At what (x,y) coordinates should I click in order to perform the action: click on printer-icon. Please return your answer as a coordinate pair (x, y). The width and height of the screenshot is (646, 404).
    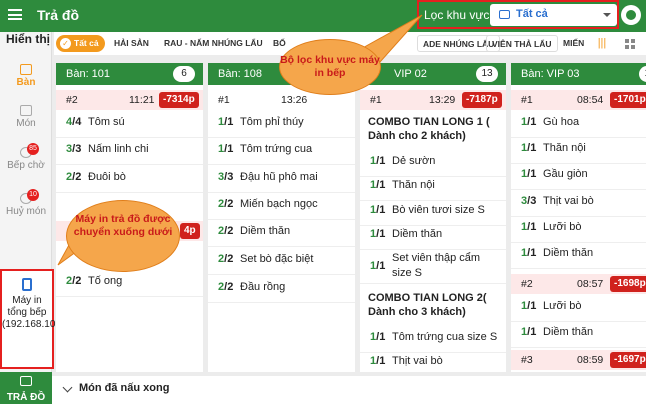
    Looking at the image, I should click on (504, 14).